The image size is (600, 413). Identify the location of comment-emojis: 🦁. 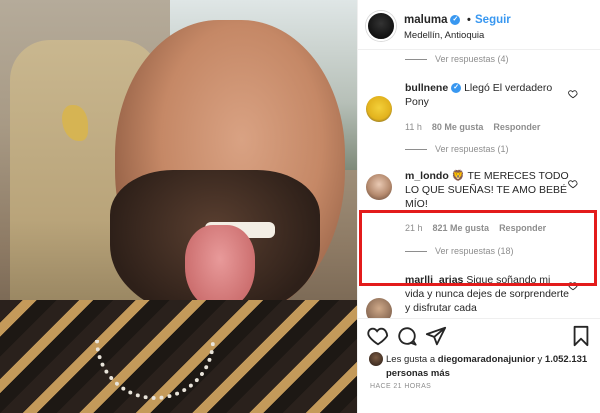
(458, 176).